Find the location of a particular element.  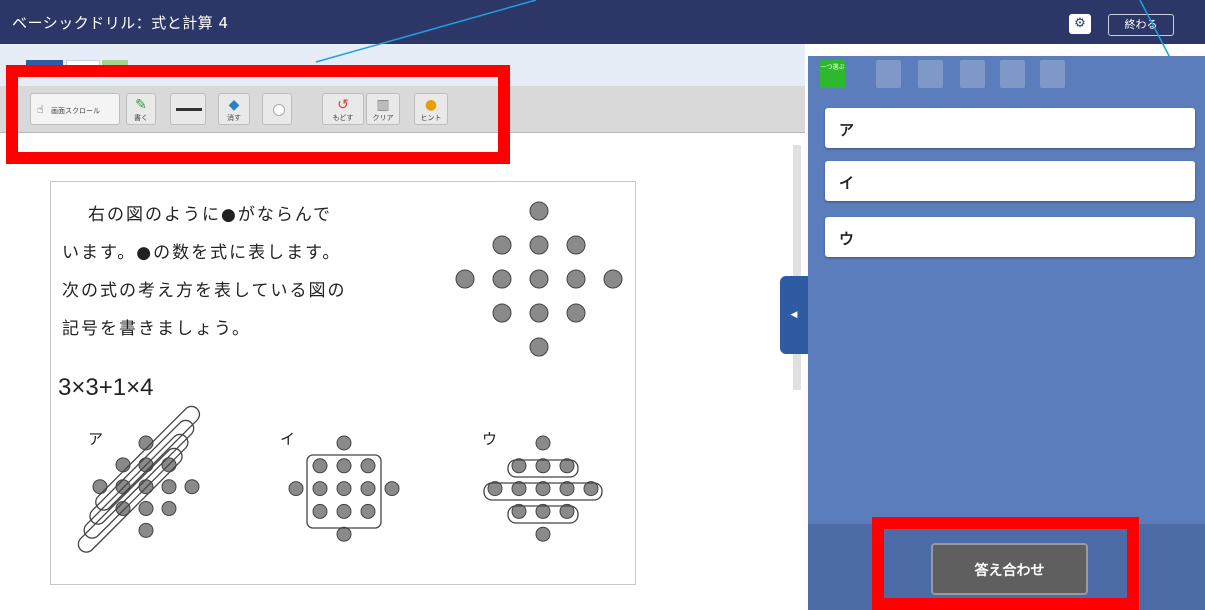

figure-u is located at coordinates (543, 488).